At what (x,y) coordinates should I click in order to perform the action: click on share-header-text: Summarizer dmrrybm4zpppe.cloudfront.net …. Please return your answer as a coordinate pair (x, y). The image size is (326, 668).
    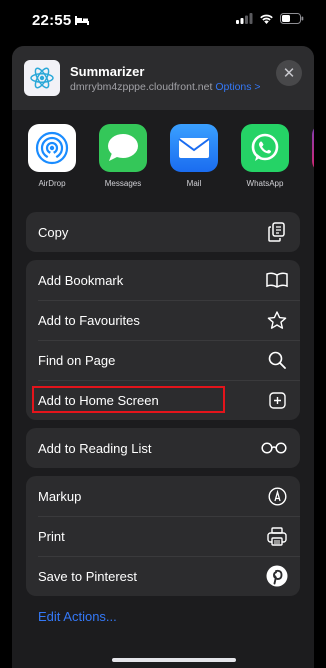
    Looking at the image, I should click on (173, 78).